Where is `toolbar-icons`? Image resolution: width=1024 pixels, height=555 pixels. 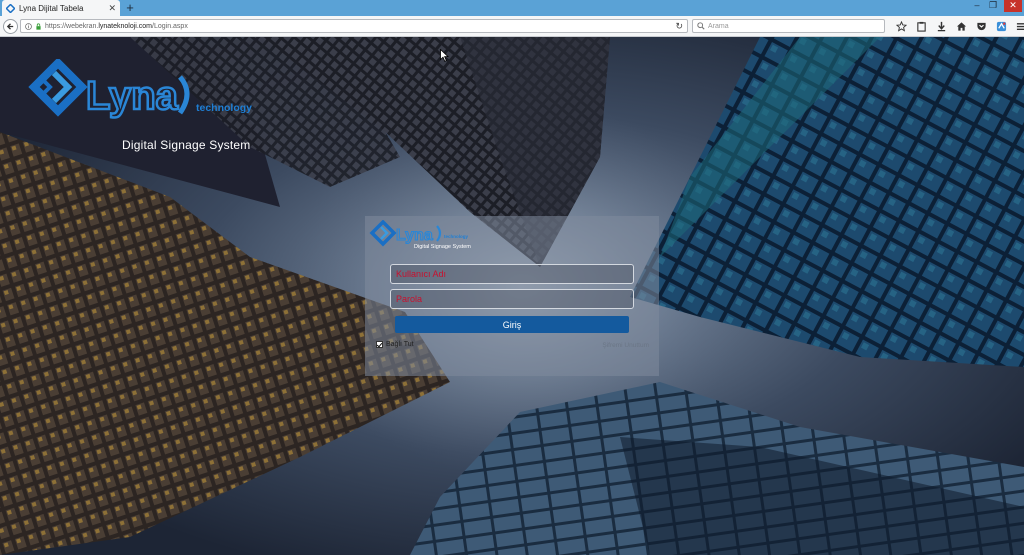 toolbar-icons is located at coordinates (957, 26).